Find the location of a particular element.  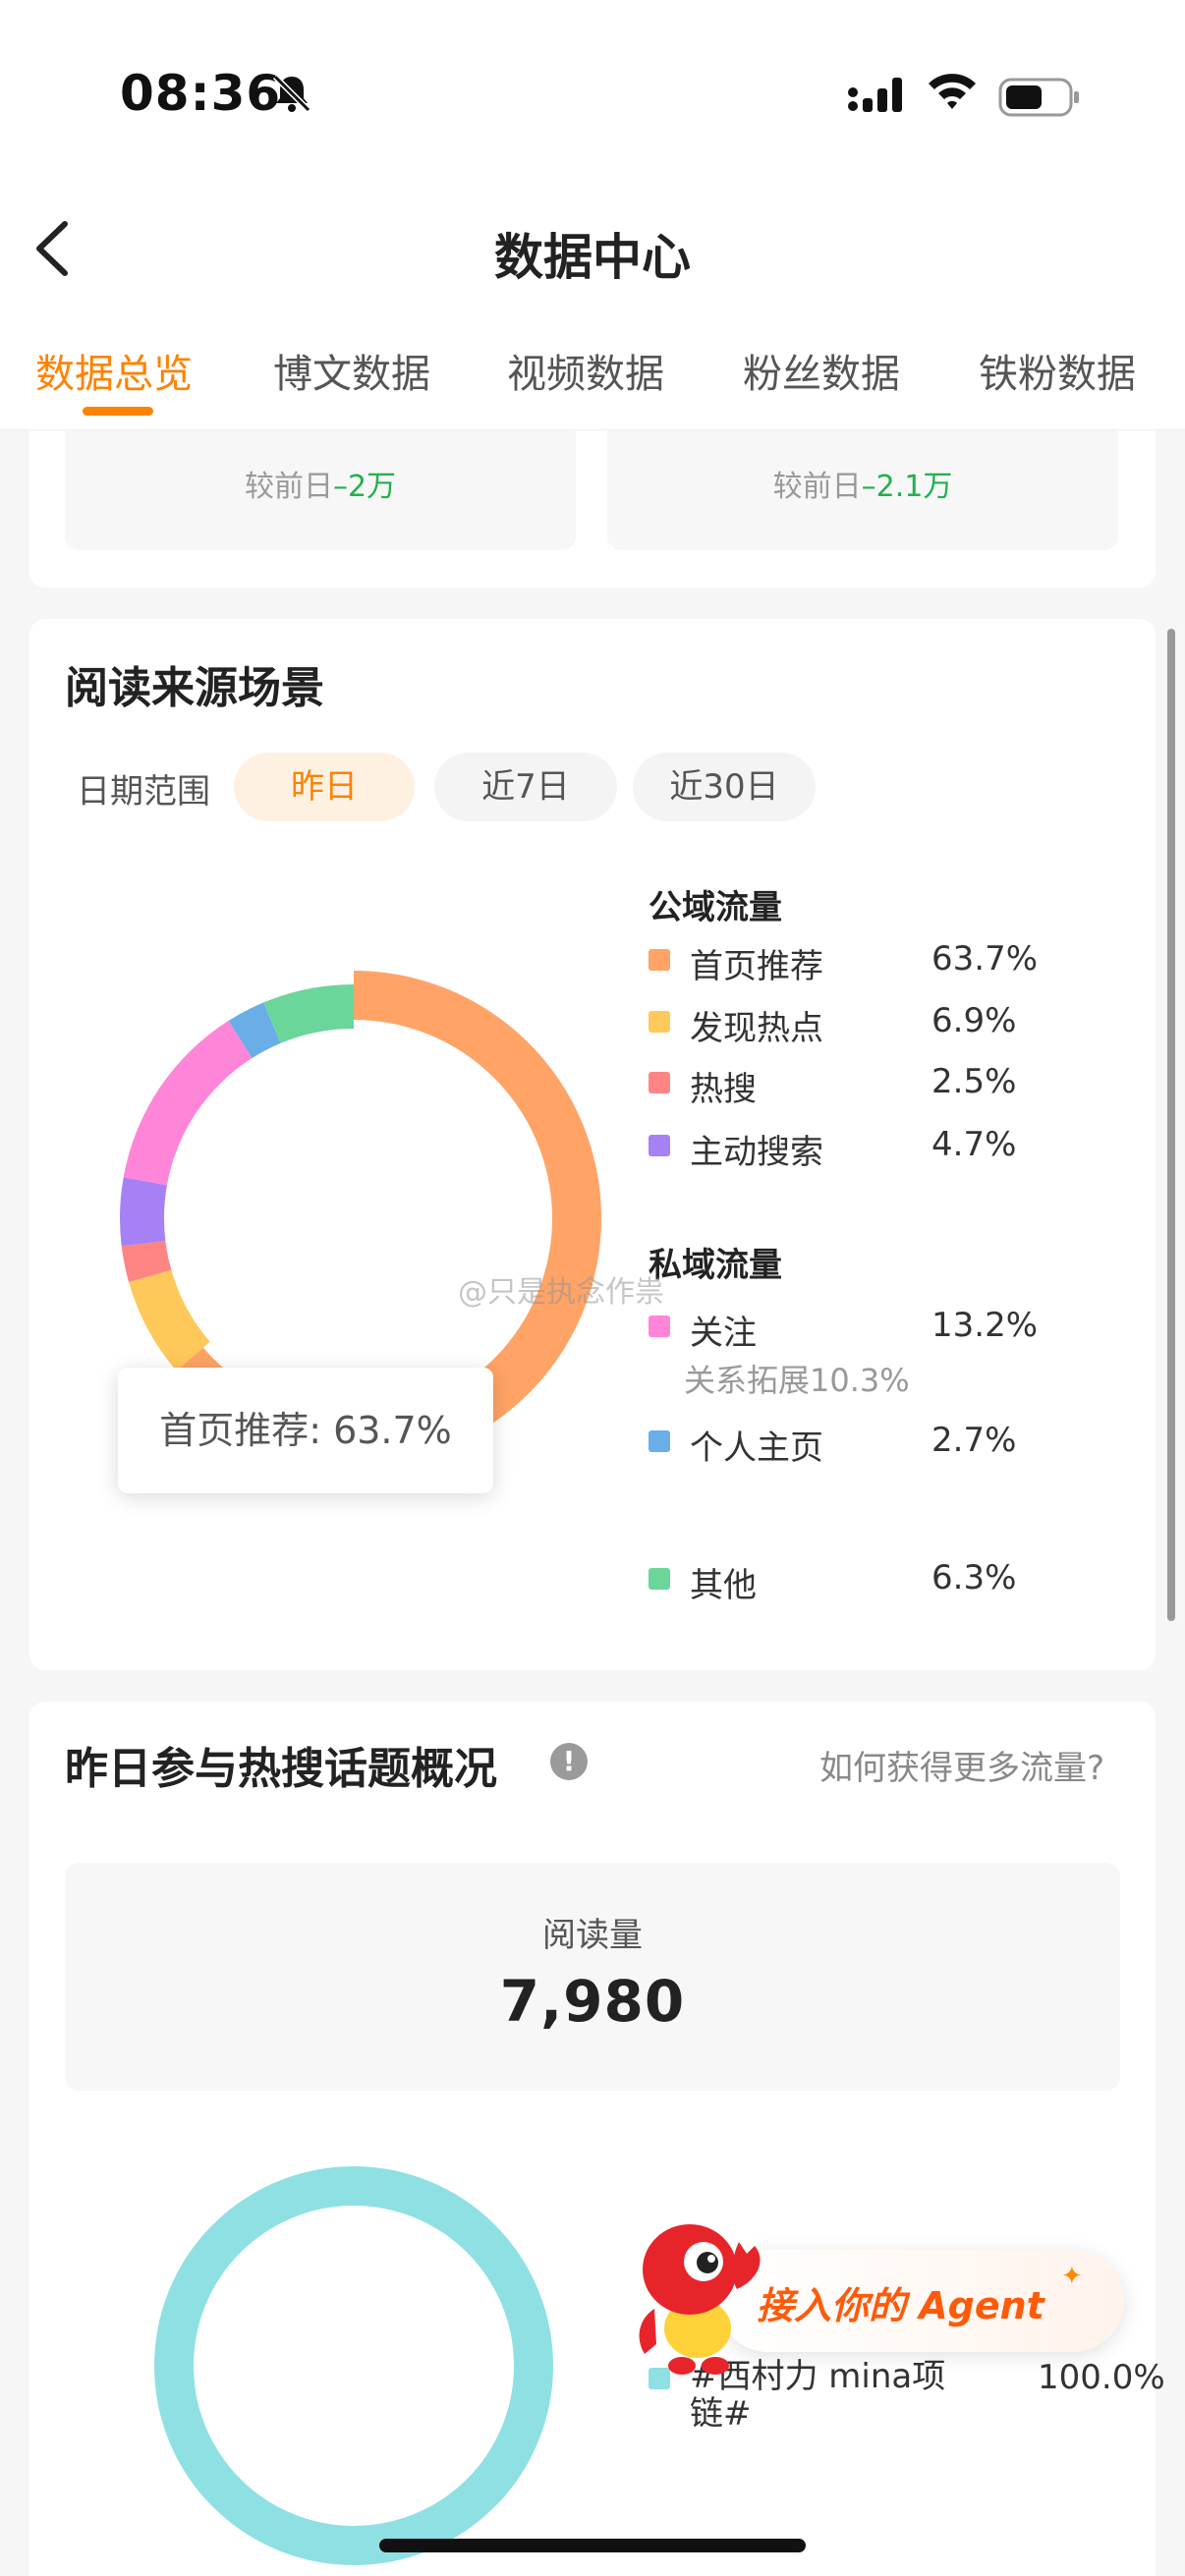

summary-change: –2万 is located at coordinates (365, 487).